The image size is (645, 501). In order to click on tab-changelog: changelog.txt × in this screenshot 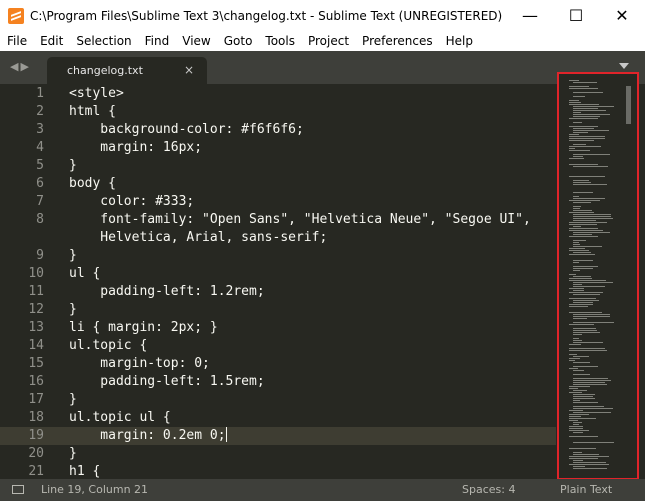, I will do `click(127, 70)`.